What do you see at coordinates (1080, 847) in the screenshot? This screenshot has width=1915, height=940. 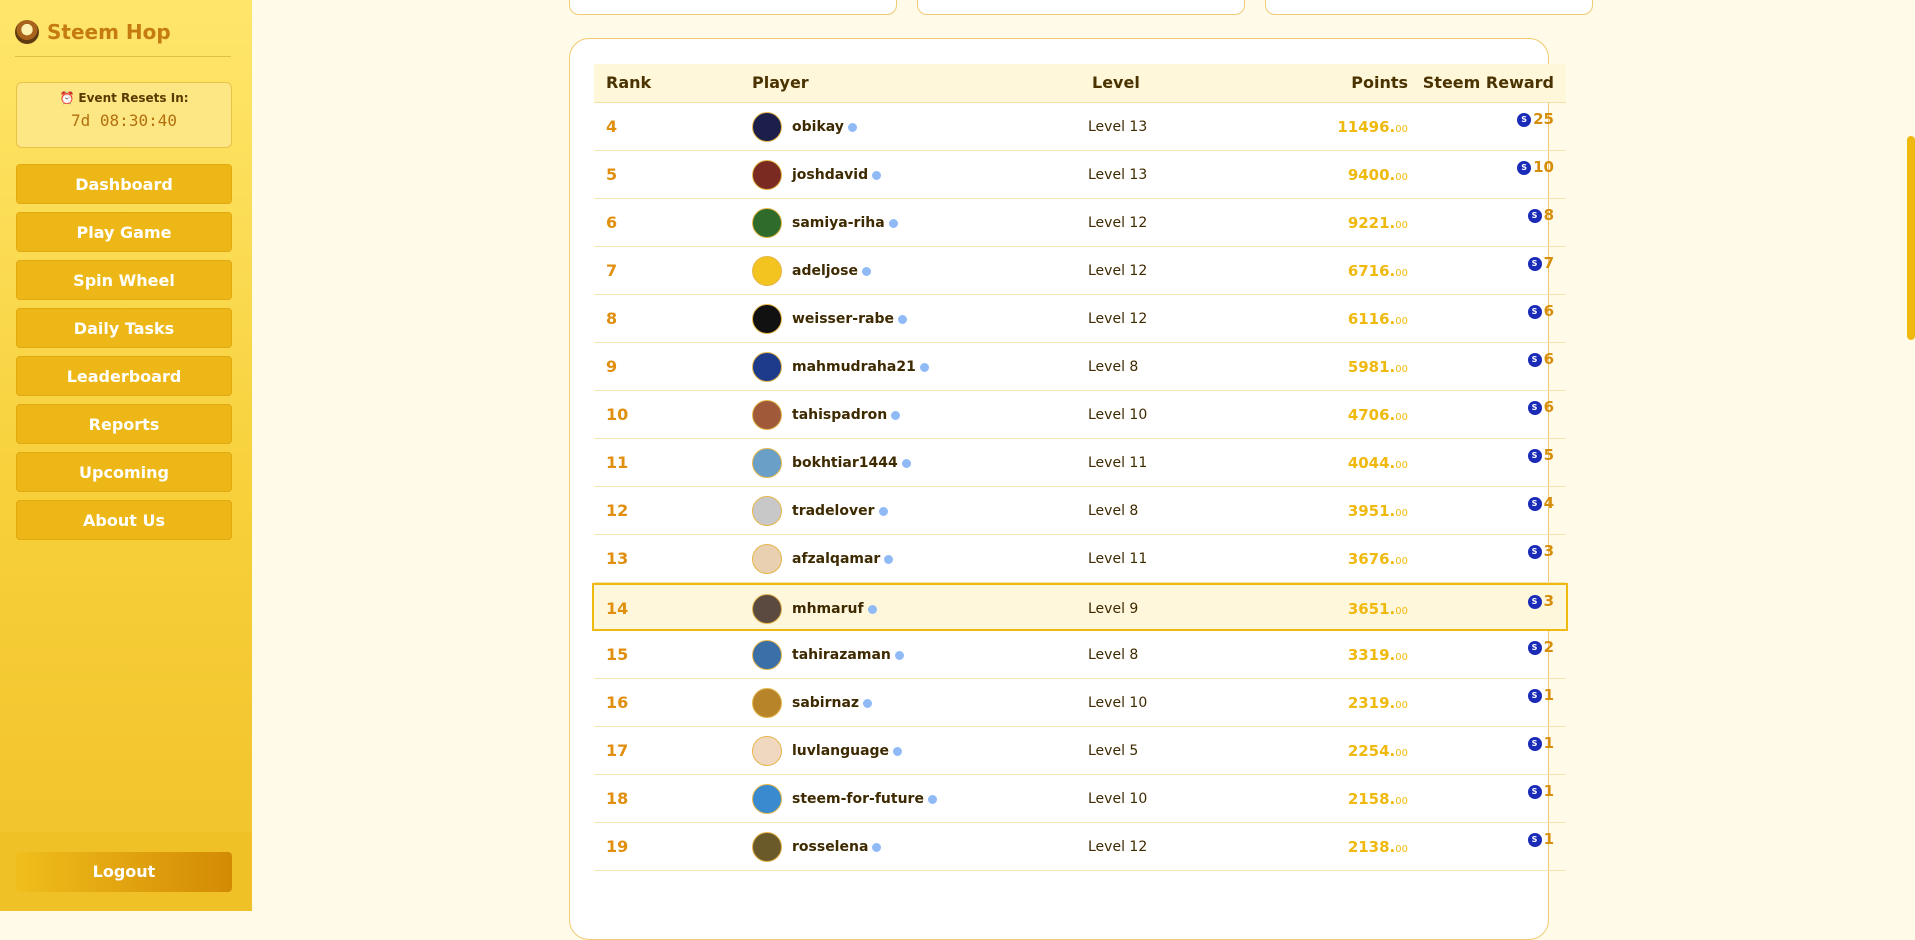 I see `table-row: 19 rosselena Level 12 2138.00 S 1` at bounding box center [1080, 847].